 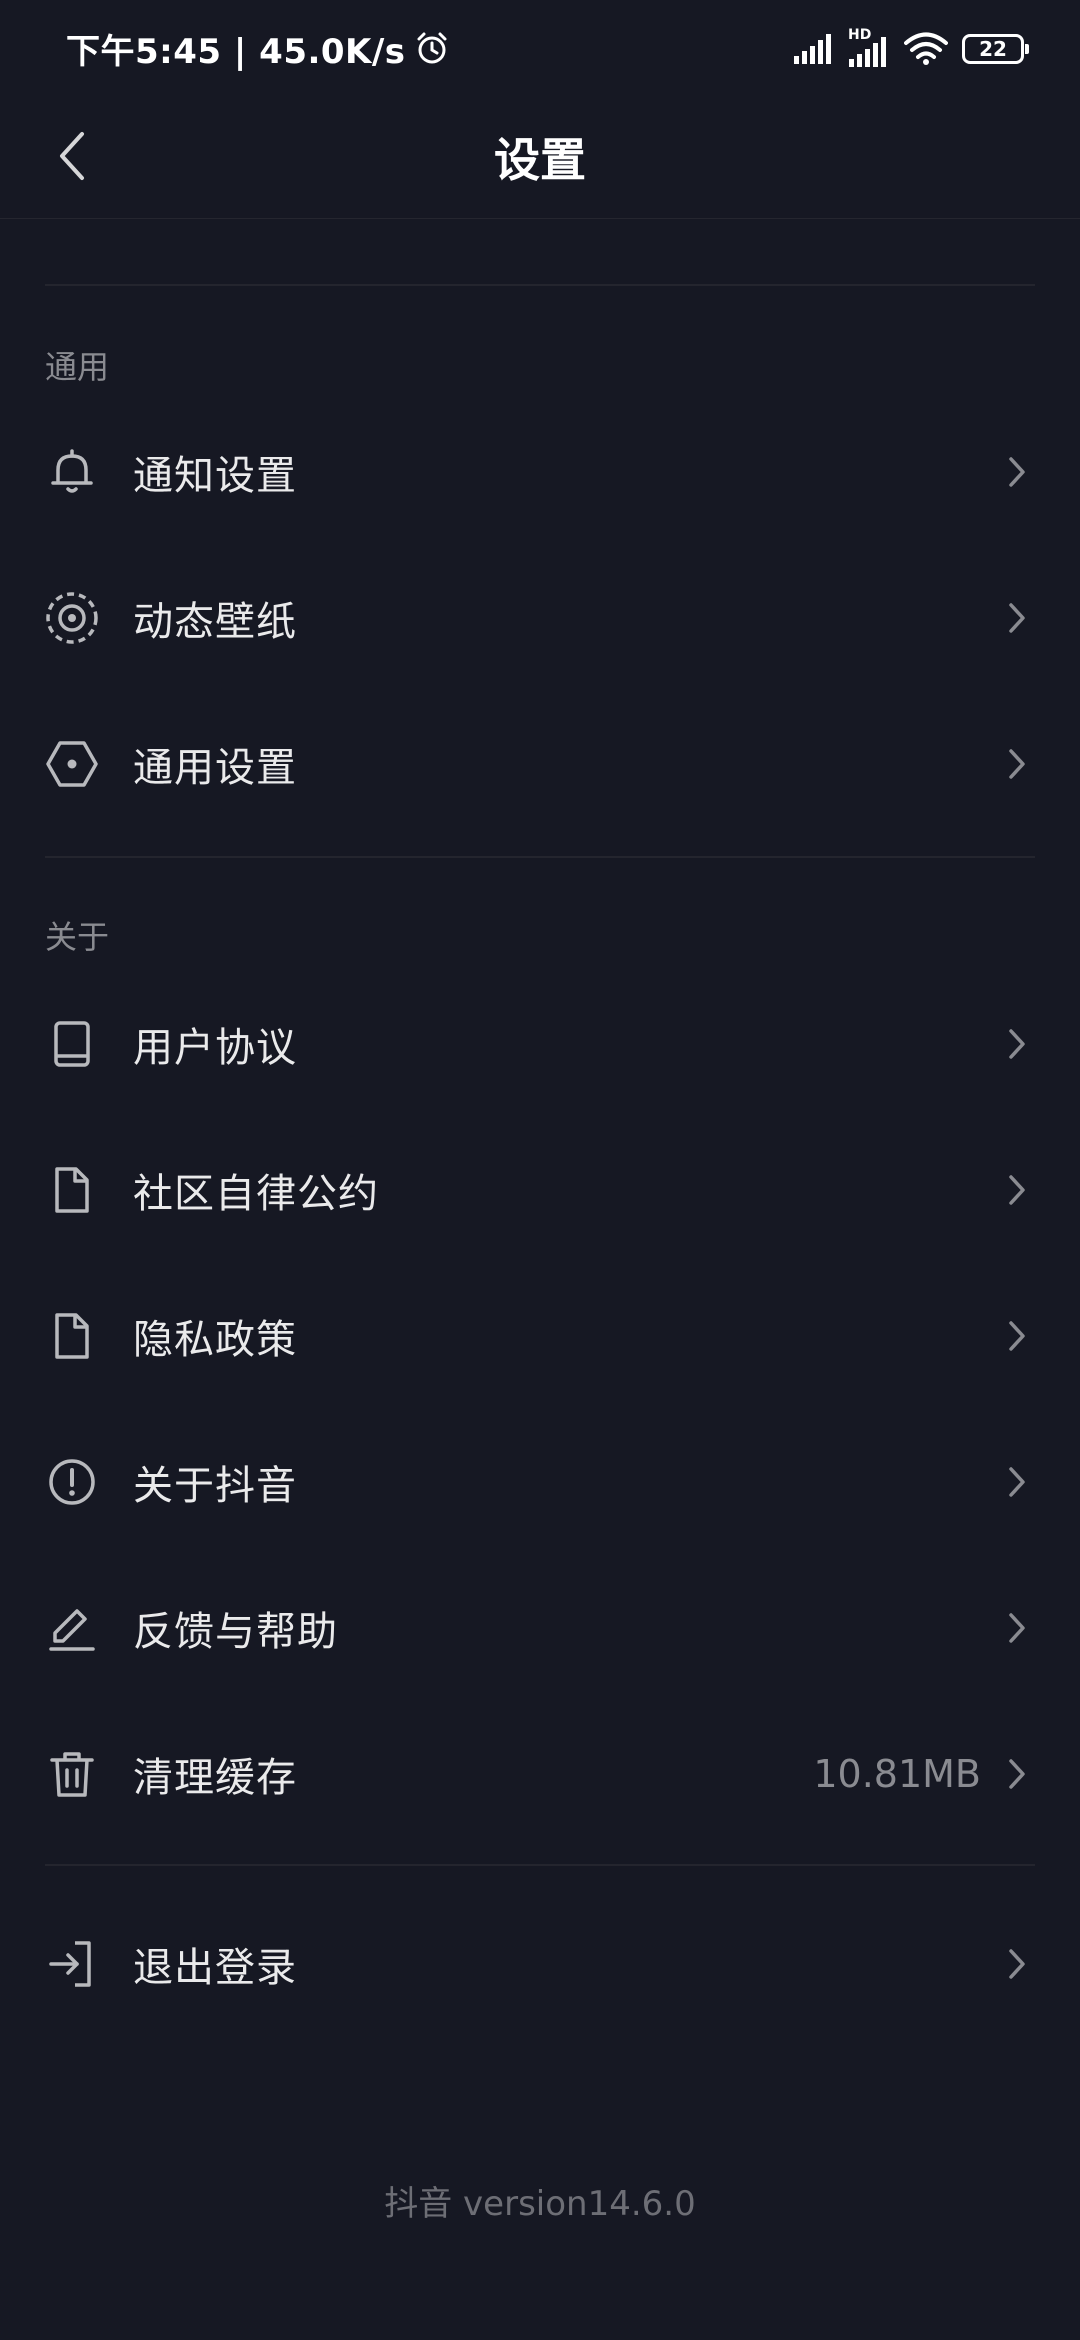 What do you see at coordinates (72, 1628) in the screenshot?
I see `pencil-icon` at bounding box center [72, 1628].